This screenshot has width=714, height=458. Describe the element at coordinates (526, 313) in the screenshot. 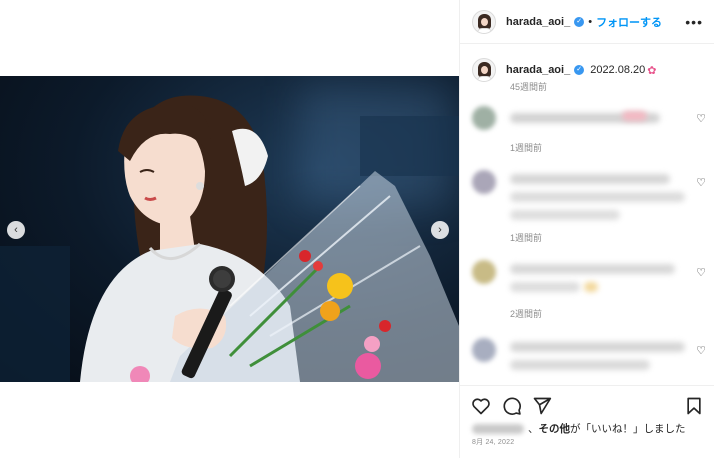

I see `comment-time: 2週間前` at that location.